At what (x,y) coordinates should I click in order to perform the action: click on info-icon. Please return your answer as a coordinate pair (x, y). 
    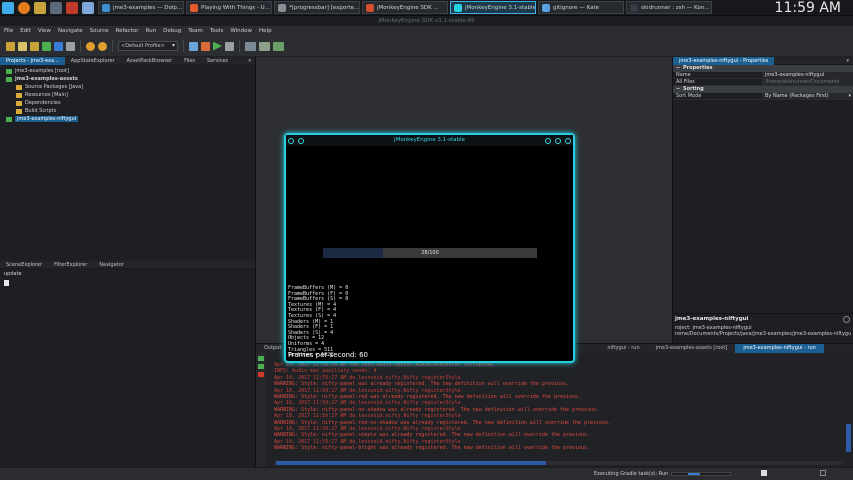
    Looking at the image, I should click on (846, 319).